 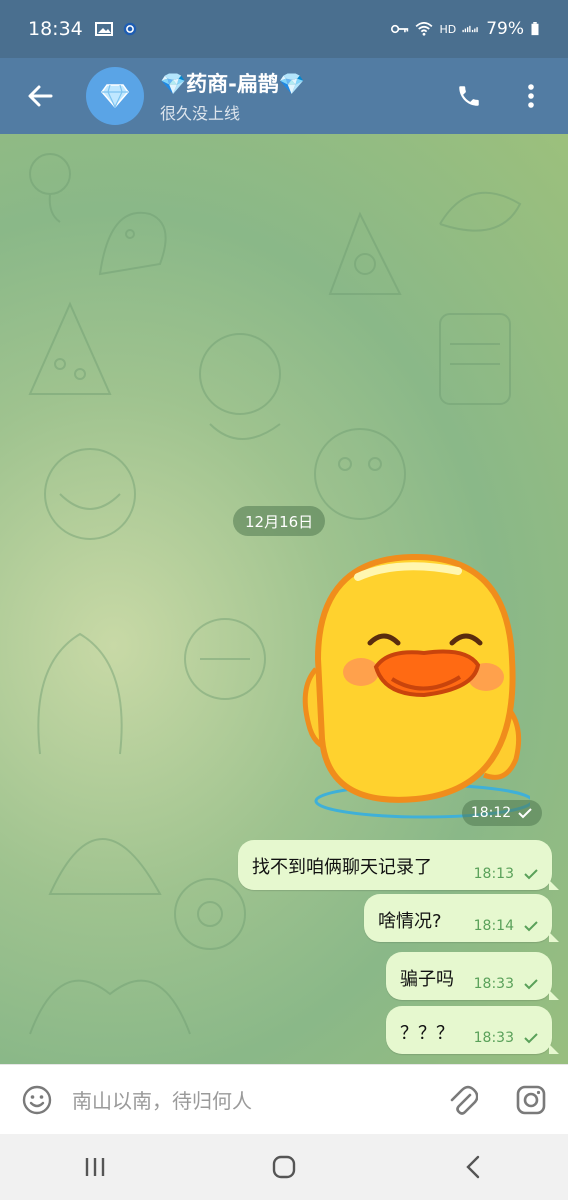 I want to click on date-separator: 12月16日, so click(x=279, y=521).